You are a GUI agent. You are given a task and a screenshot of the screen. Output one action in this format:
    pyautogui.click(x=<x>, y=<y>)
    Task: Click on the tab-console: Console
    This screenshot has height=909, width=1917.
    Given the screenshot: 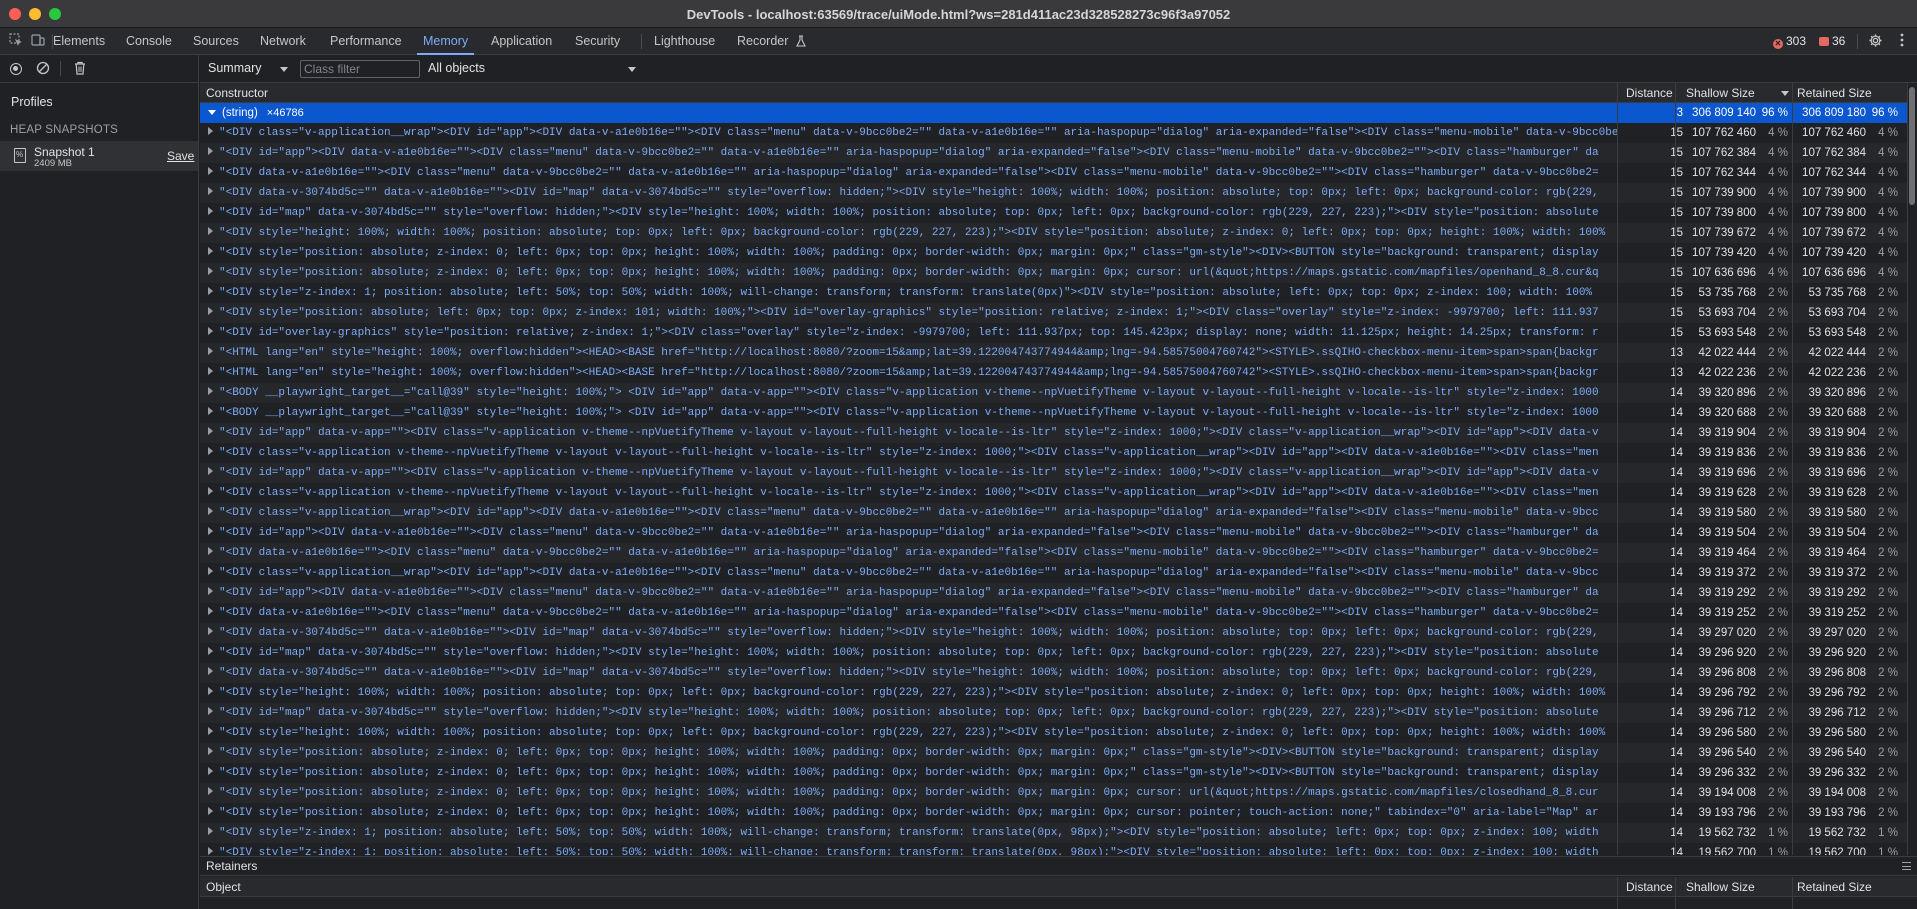 What is the action you would take?
    pyautogui.click(x=149, y=41)
    